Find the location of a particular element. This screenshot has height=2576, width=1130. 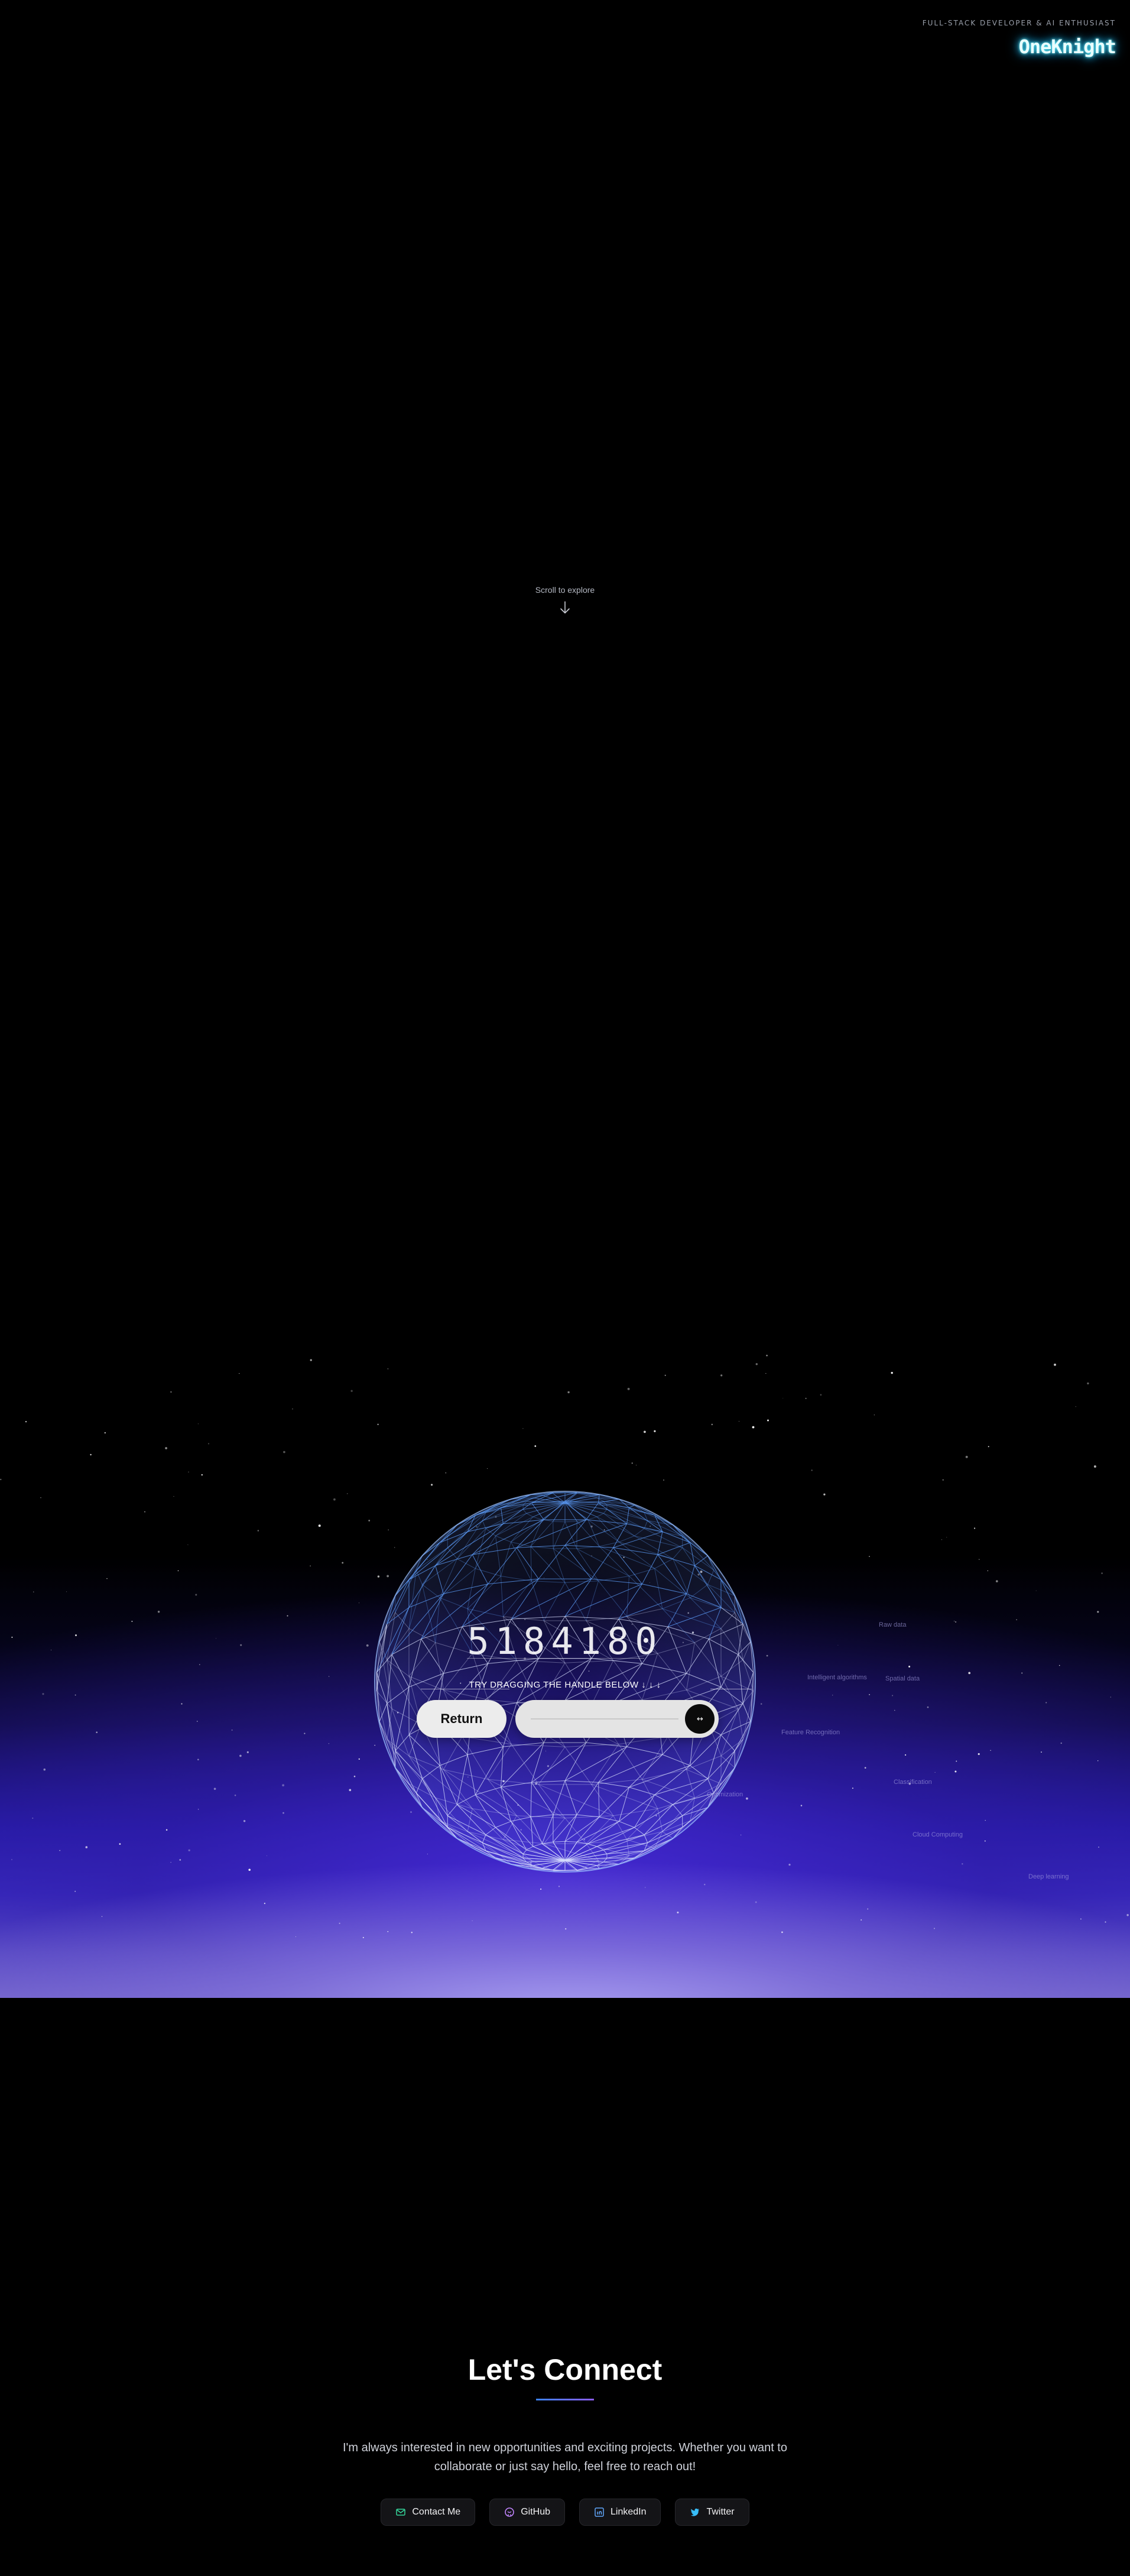

linkedin-button: LinkedIn is located at coordinates (620, 2512).